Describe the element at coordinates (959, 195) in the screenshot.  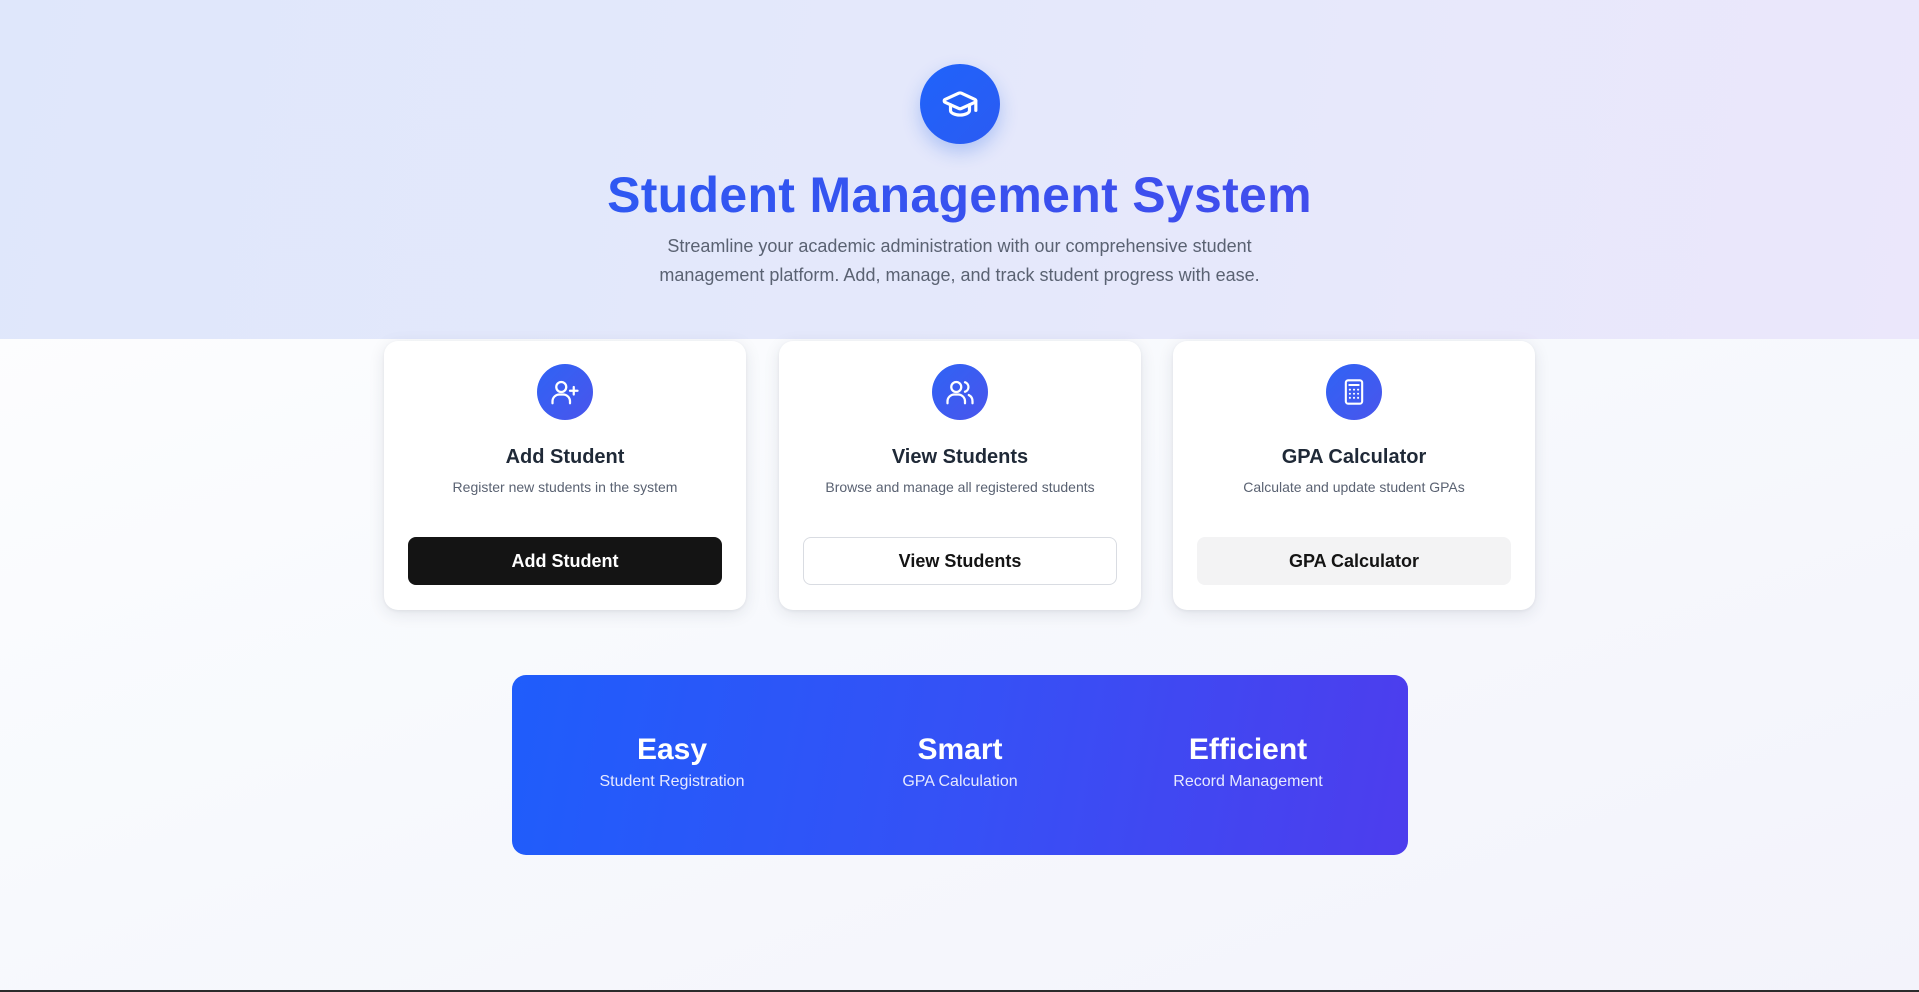
I see `page-title: Student Management System` at that location.